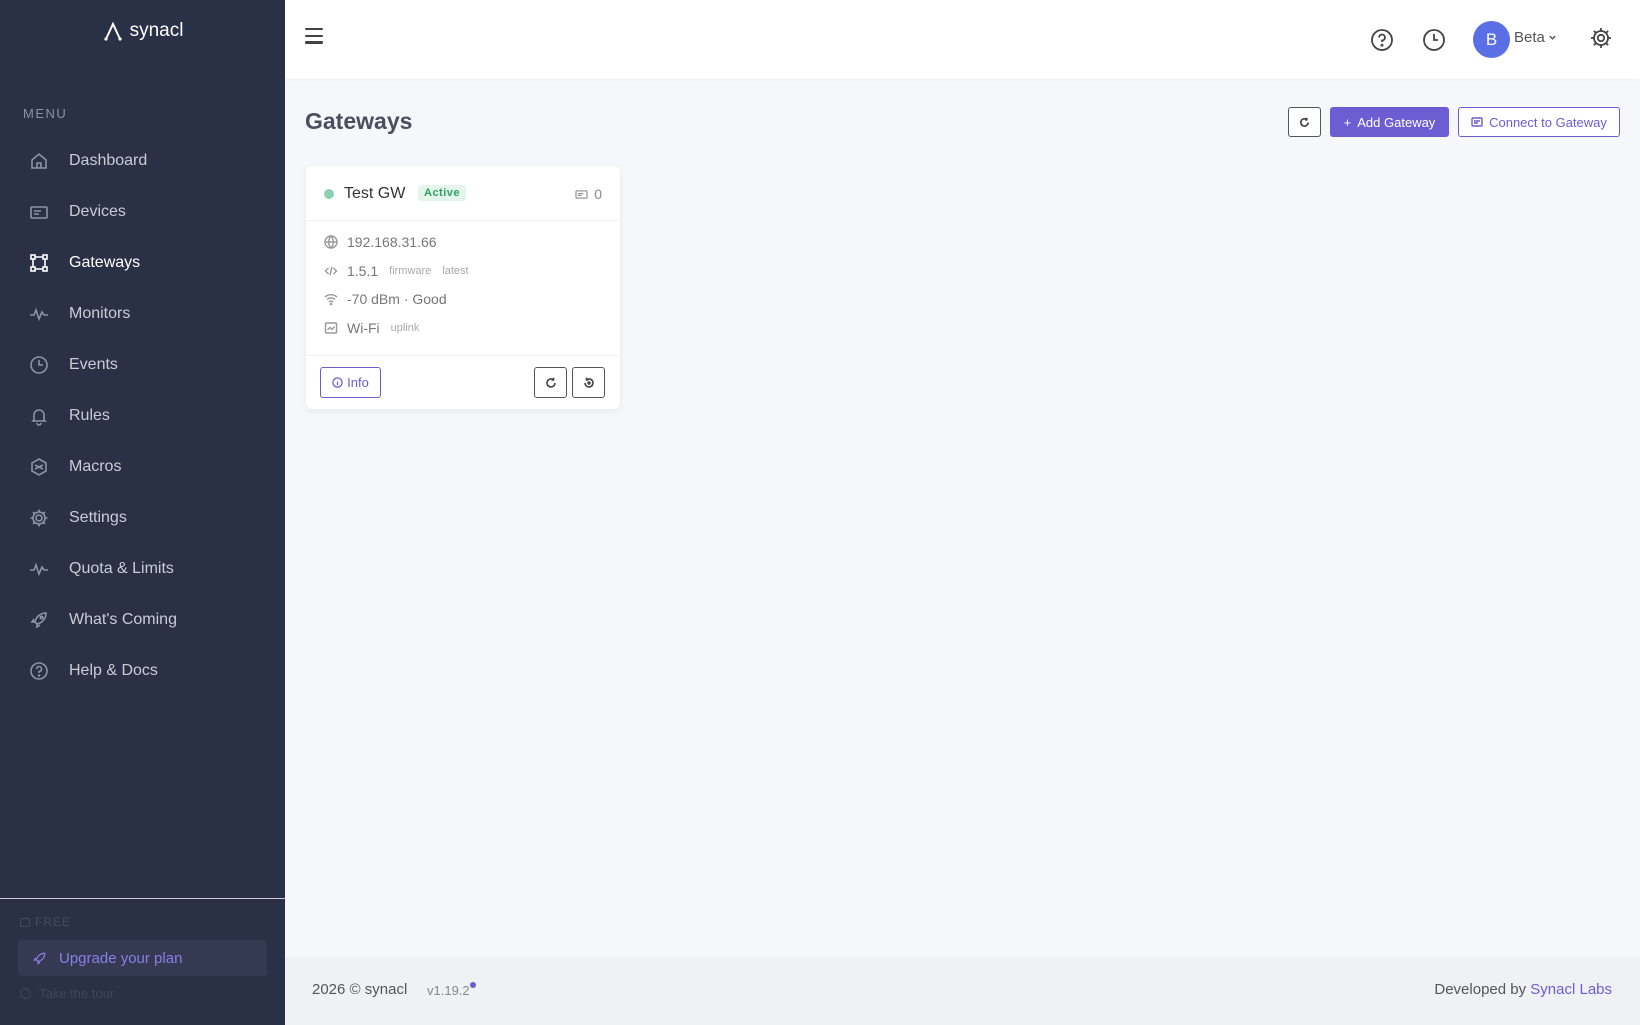 Image resolution: width=1640 pixels, height=1025 pixels. Describe the element at coordinates (39, 467) in the screenshot. I see `macro-icon` at that location.